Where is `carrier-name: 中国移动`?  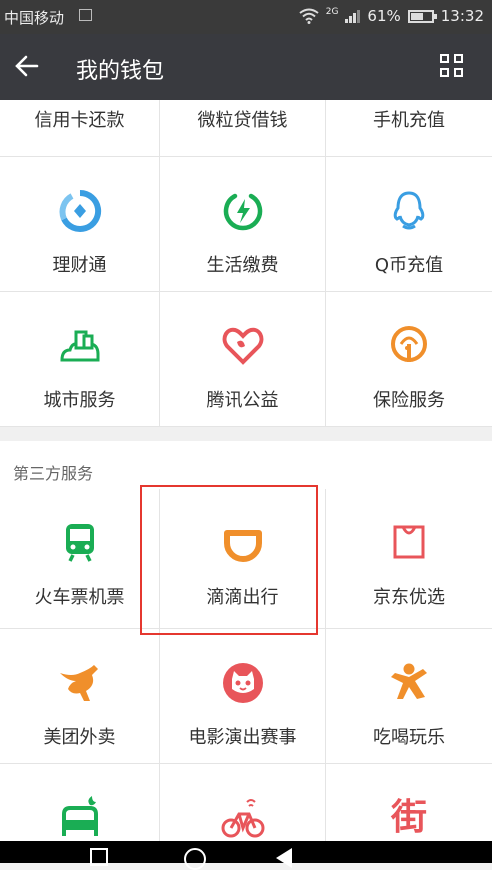
carrier-name: 中国移动 is located at coordinates (34, 18).